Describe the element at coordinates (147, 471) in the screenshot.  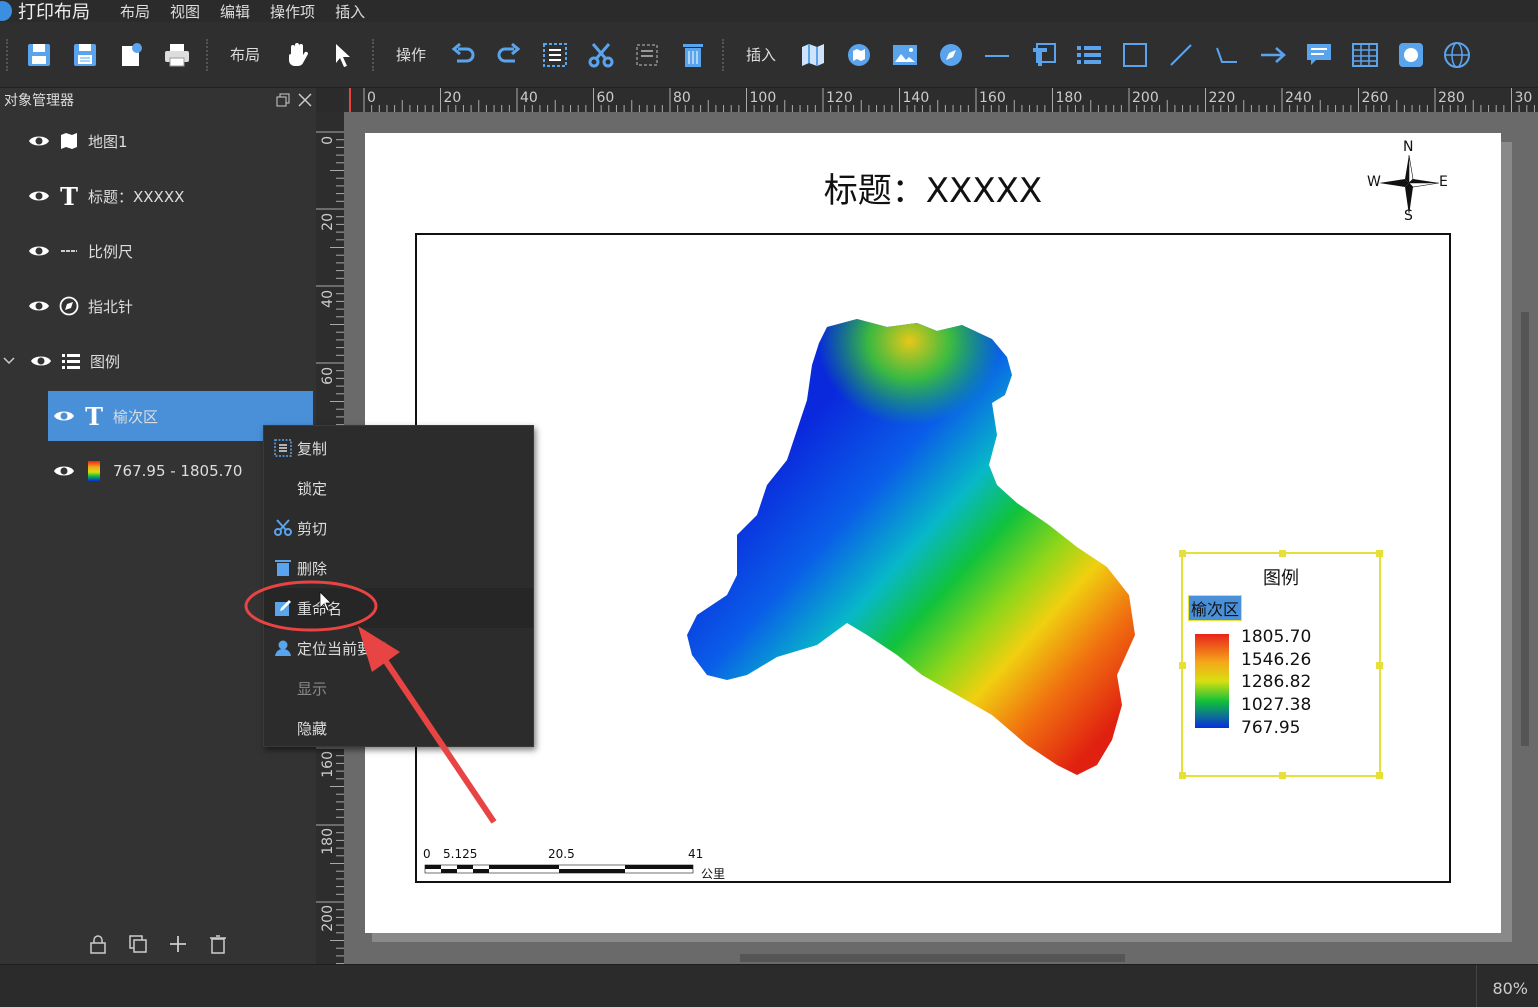
I see `layer-item-color-ramp: 767.95 - 1805.70` at that location.